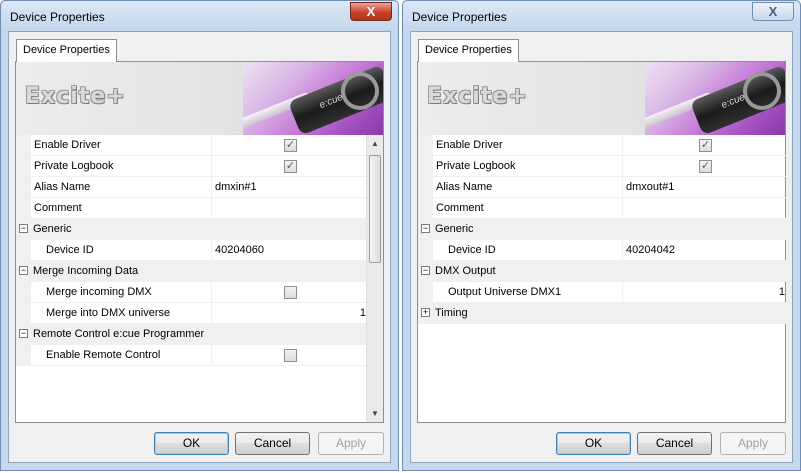 This screenshot has width=801, height=473. Describe the element at coordinates (782, 292) in the screenshot. I see `property-value: 1` at that location.